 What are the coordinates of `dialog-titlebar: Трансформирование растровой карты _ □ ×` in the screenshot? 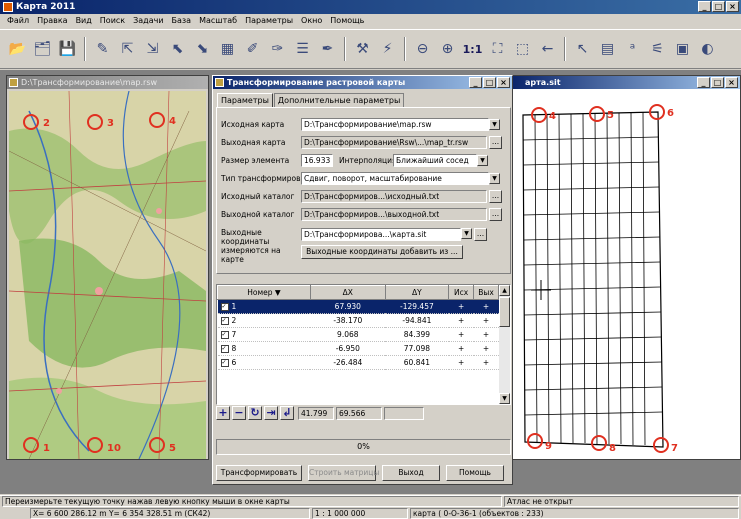 It's located at (362, 82).